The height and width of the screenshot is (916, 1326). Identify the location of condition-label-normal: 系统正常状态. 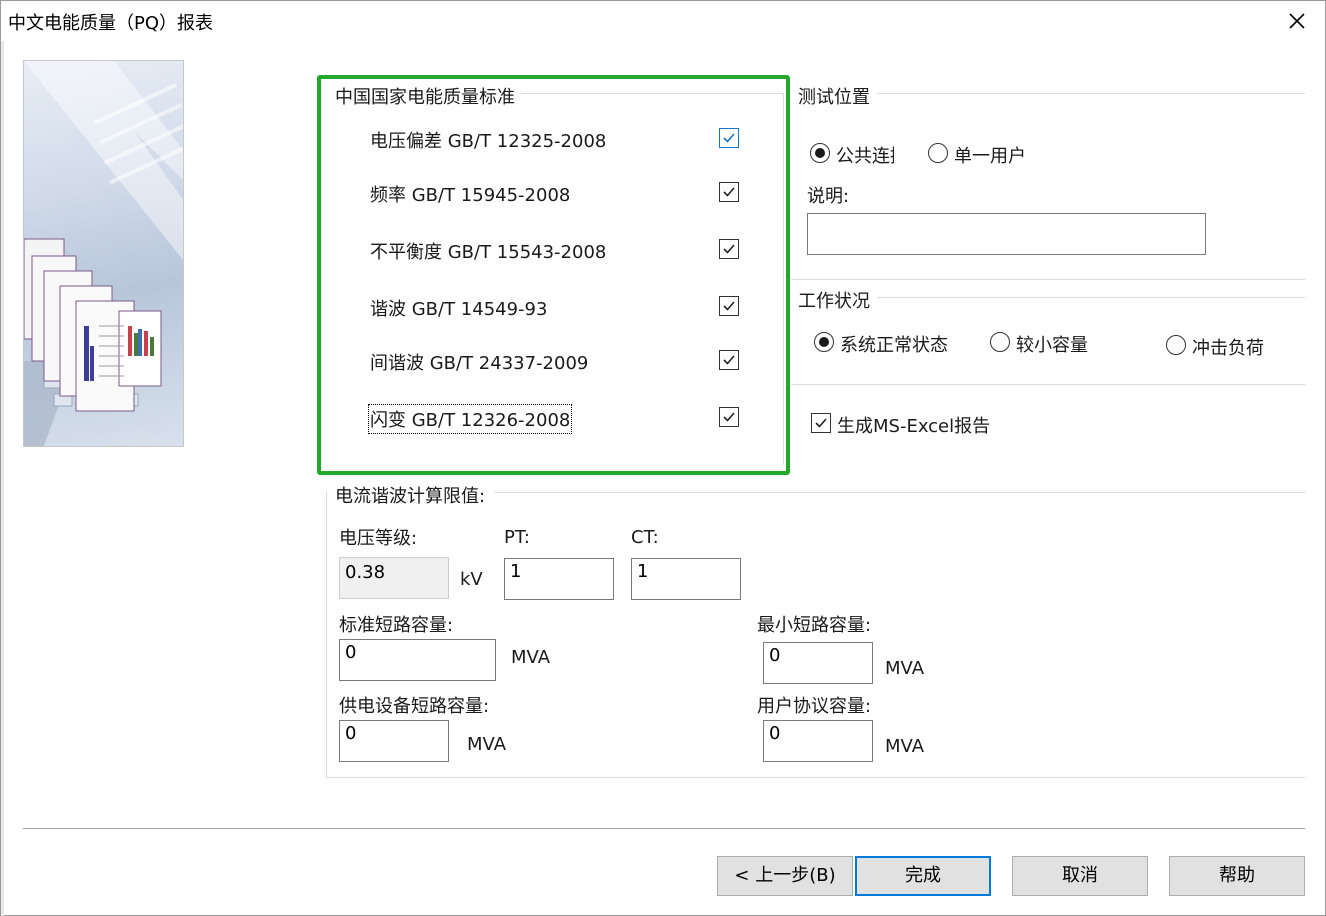
(894, 345).